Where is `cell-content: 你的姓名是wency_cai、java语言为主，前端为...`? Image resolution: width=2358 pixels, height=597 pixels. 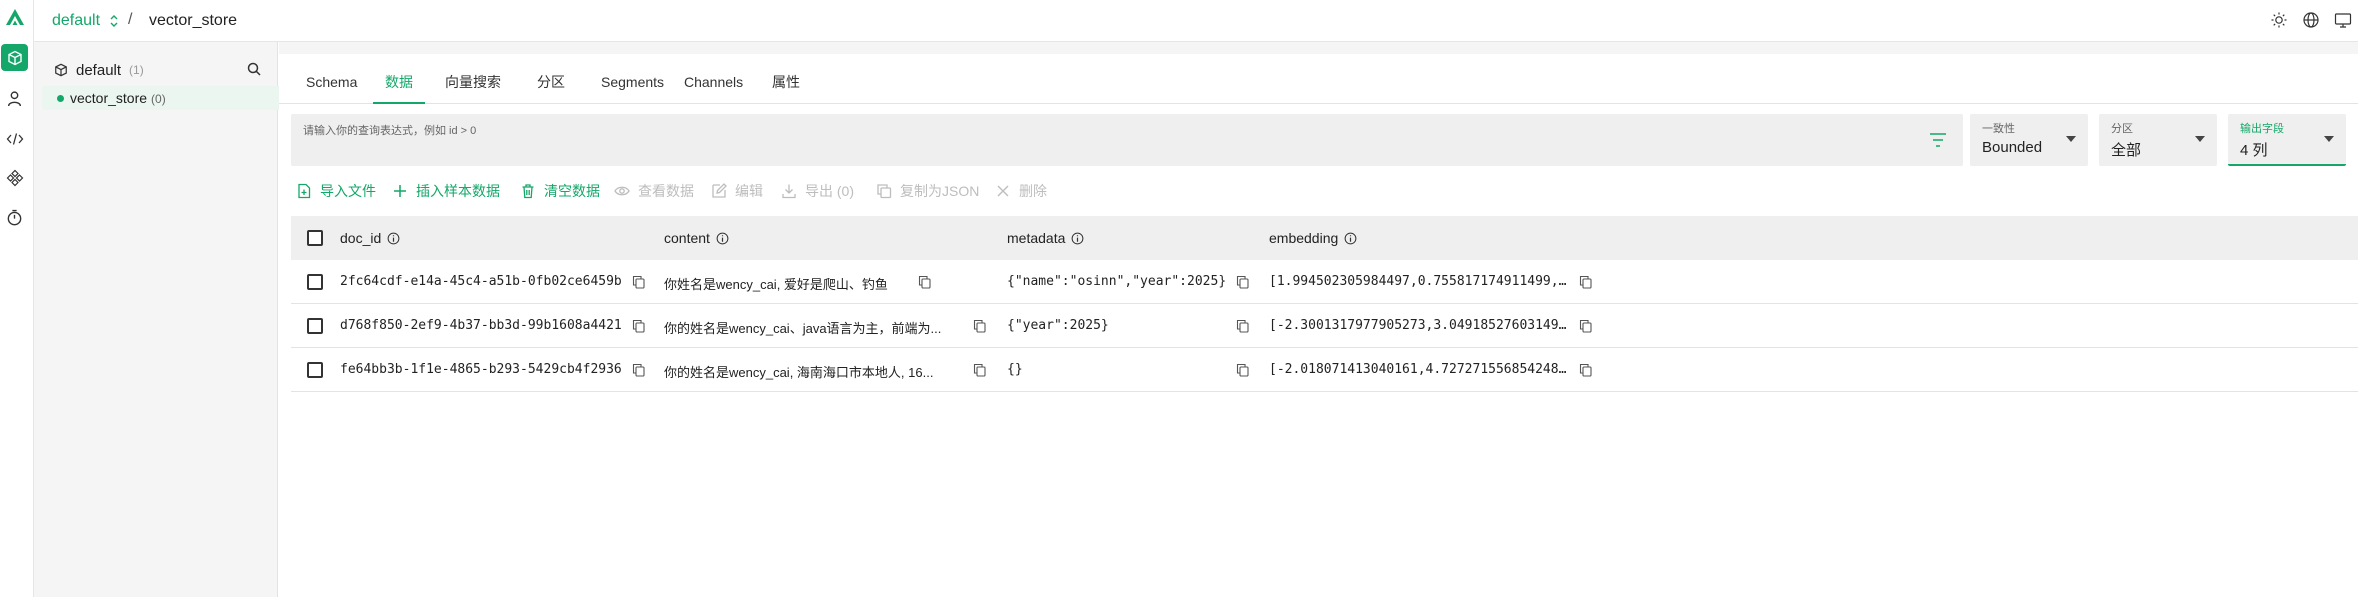
cell-content: 你的姓名是wency_cai、java语言为主，前端为... is located at coordinates (803, 328).